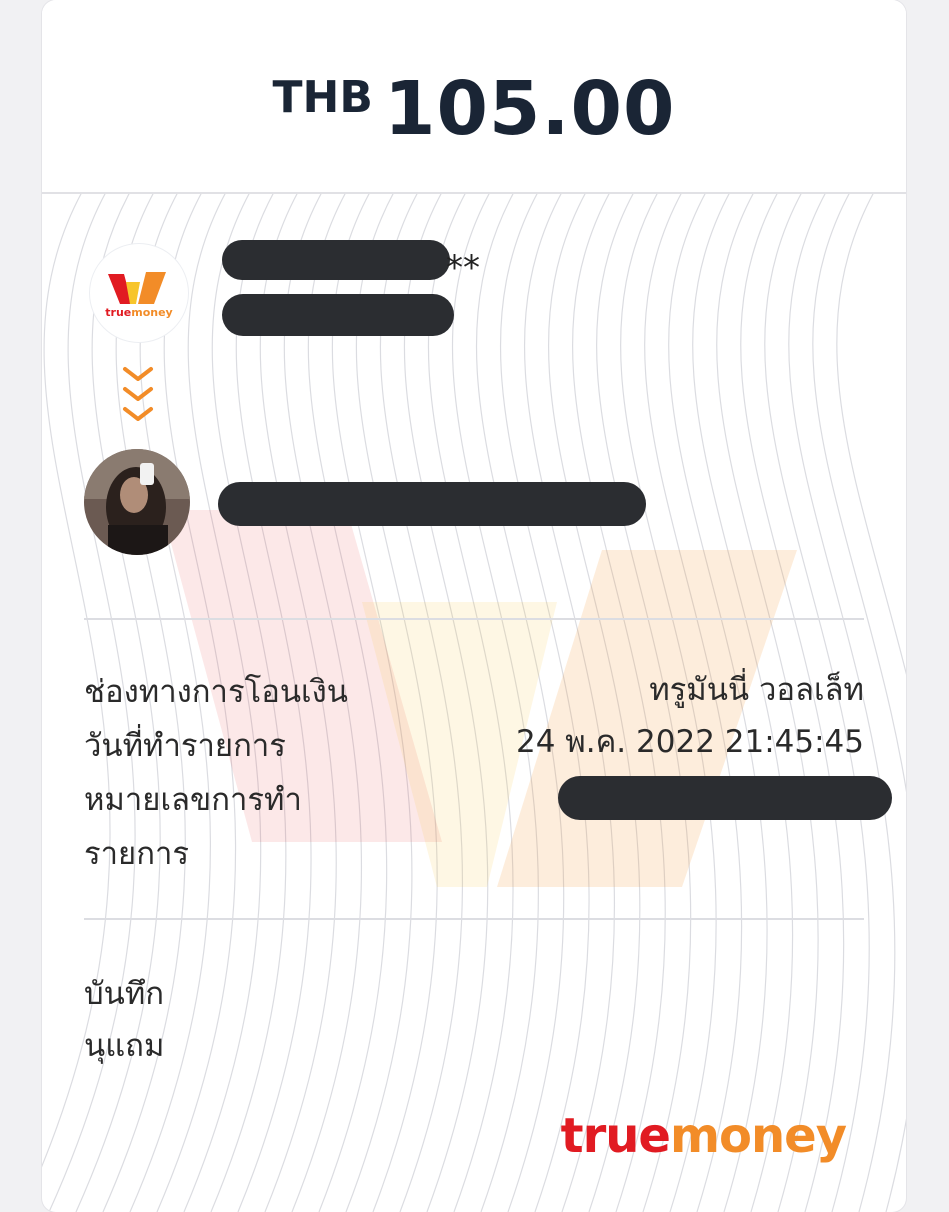 Image resolution: width=949 pixels, height=1212 pixels. Describe the element at coordinates (758, 1136) in the screenshot. I see `brand-money-text: money` at that location.